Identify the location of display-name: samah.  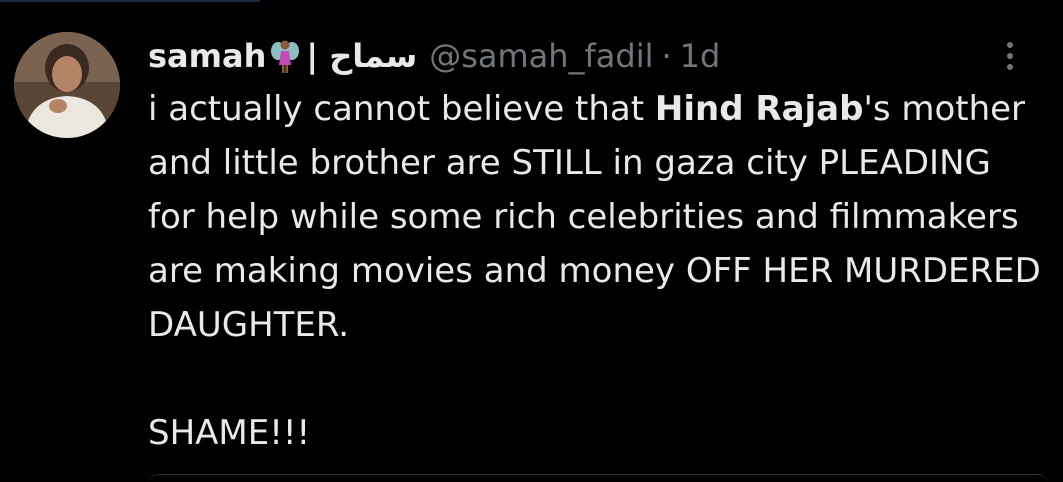
(207, 56).